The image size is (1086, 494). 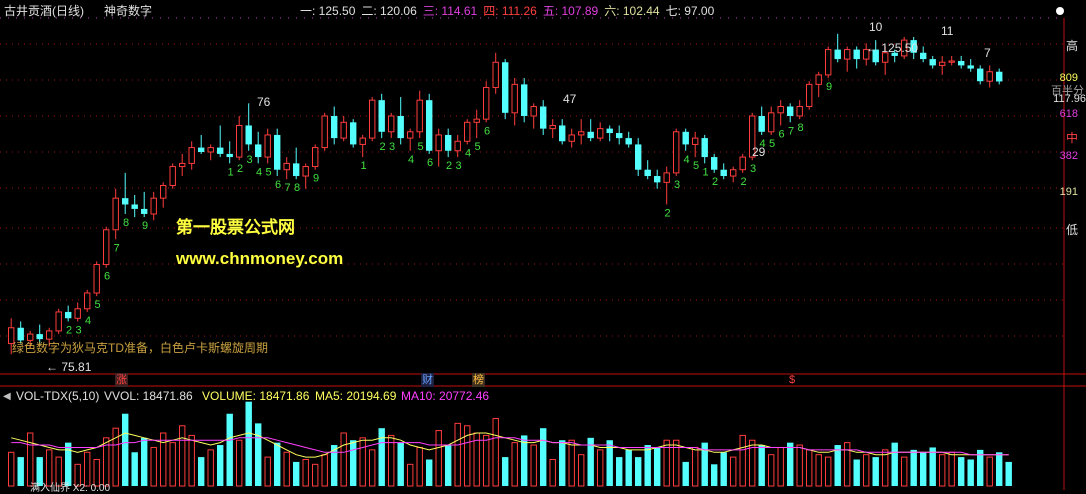 I want to click on cycle-count: 29, so click(x=759, y=152).